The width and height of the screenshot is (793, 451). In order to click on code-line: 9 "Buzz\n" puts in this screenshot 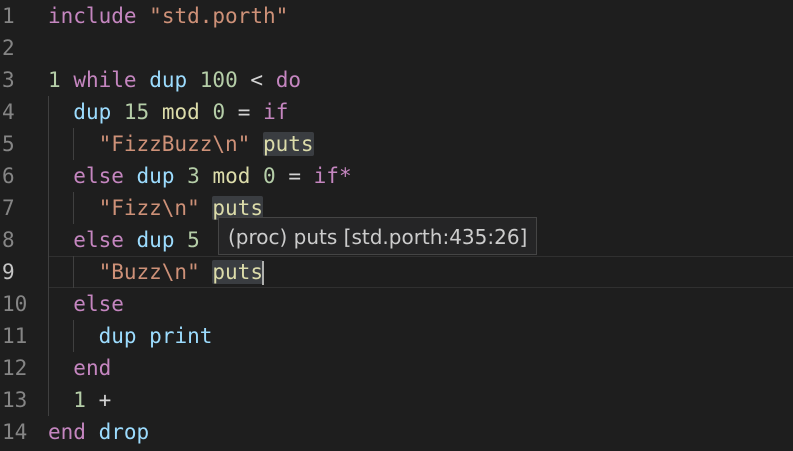, I will do `click(396, 272)`.